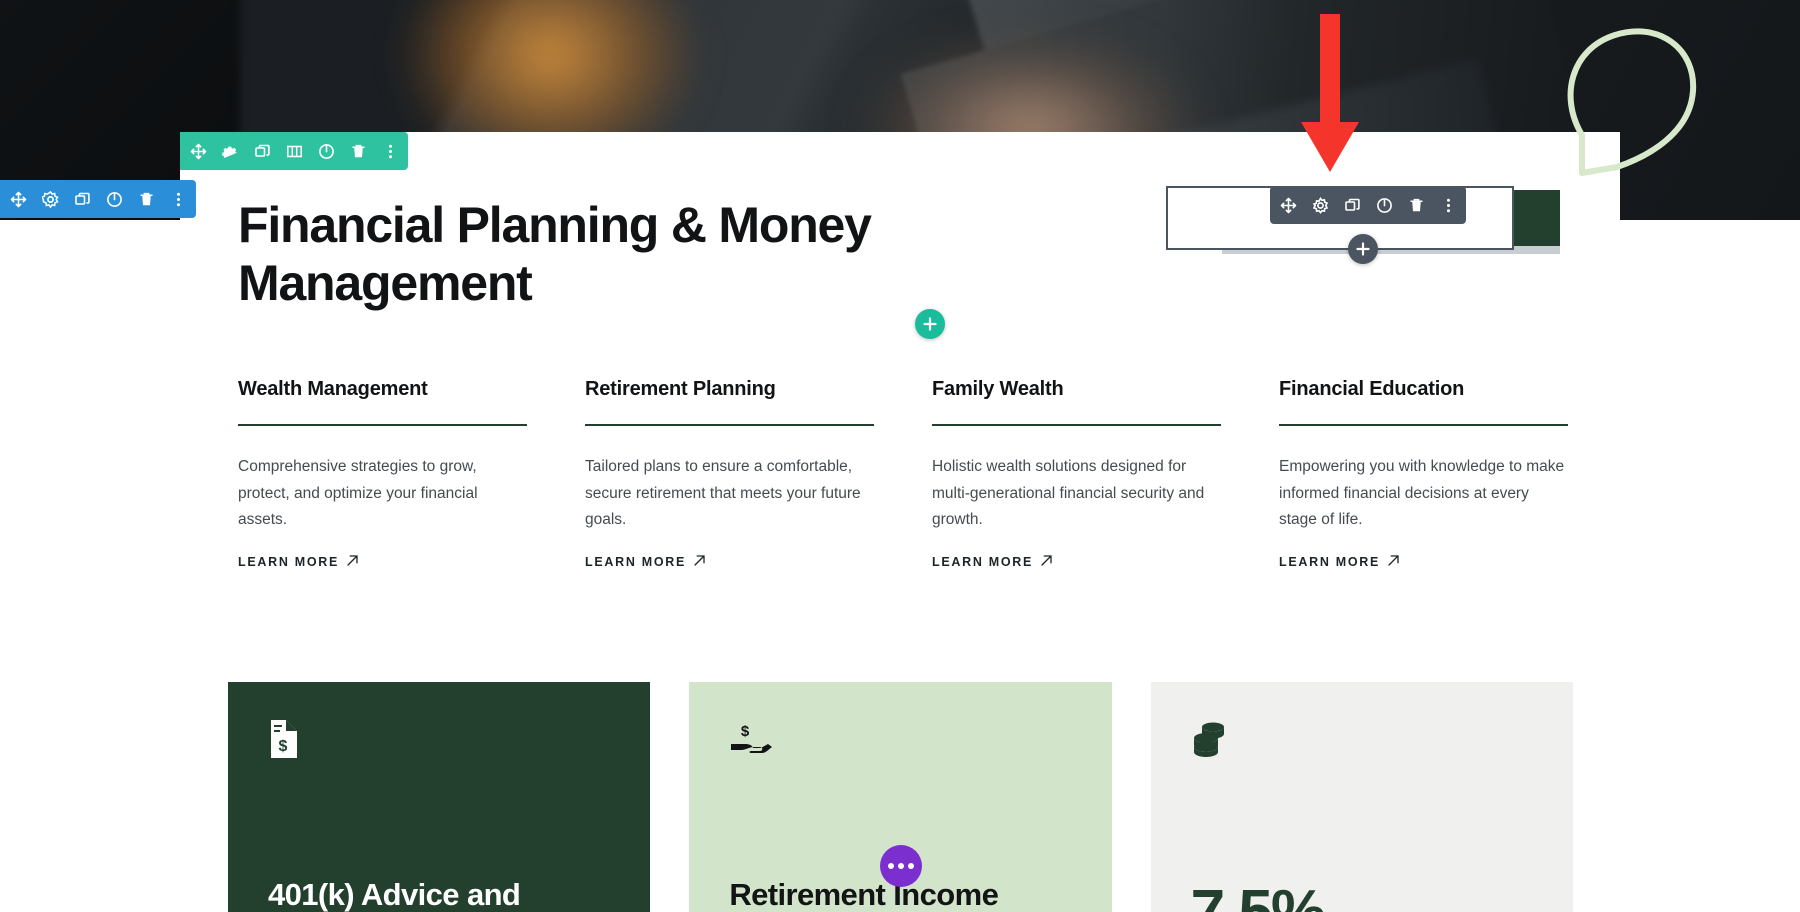 The height and width of the screenshot is (912, 1800). I want to click on feature-card: 7.5%, so click(1361, 797).